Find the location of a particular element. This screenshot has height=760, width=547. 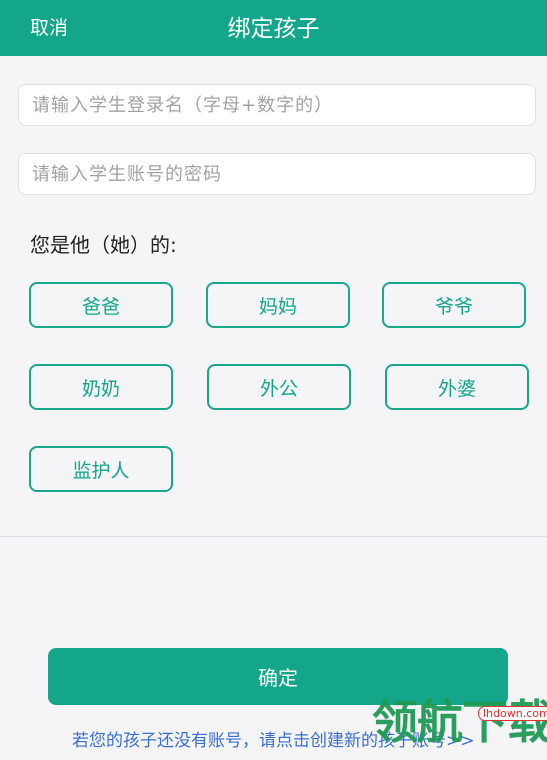

password-input is located at coordinates (277, 174).